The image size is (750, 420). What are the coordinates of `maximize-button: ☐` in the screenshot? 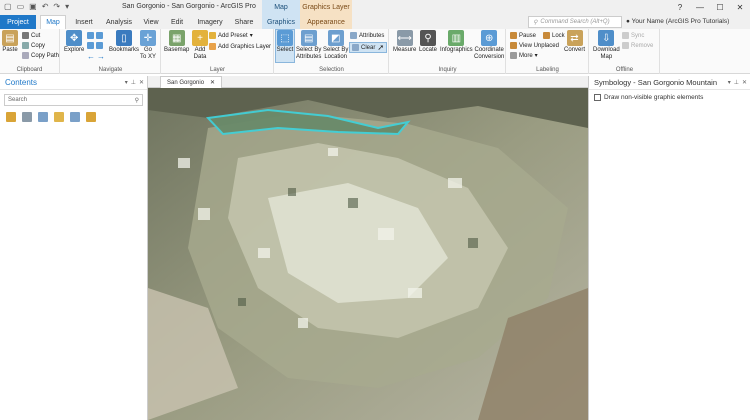 It's located at (720, 7).